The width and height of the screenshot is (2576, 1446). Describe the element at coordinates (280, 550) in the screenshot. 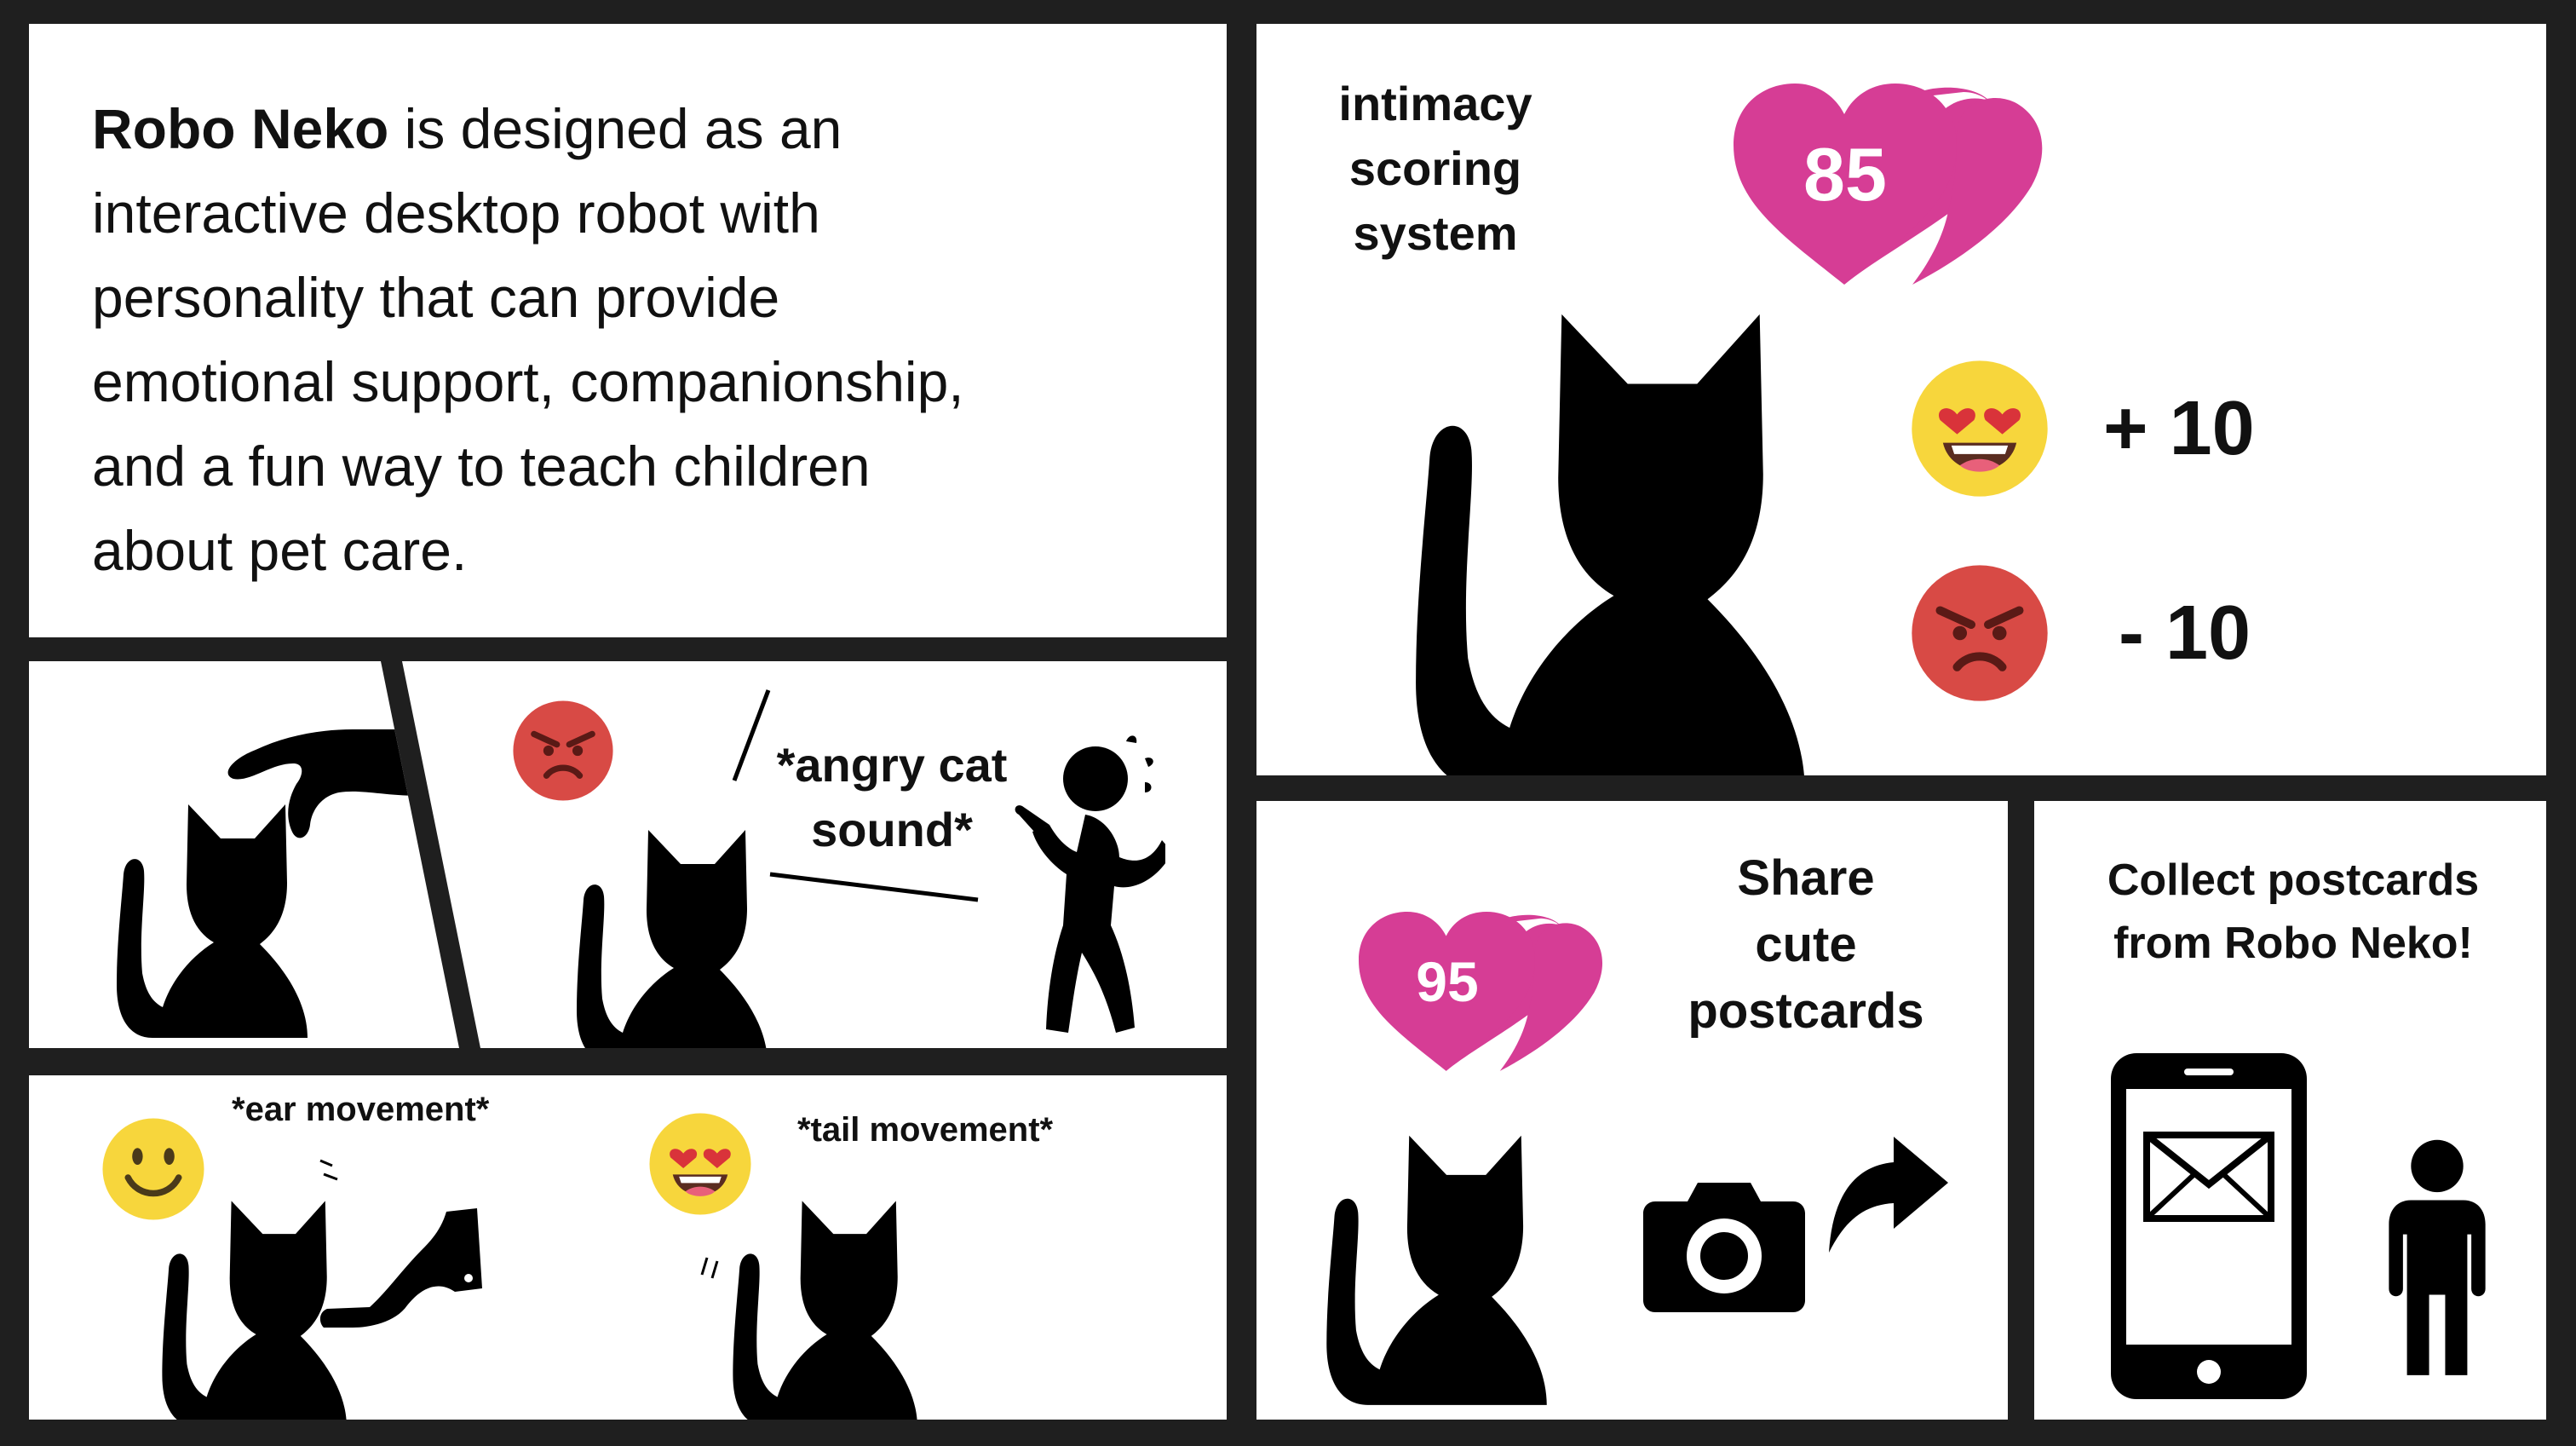

I see `intro-line-6: about pet care.` at that location.